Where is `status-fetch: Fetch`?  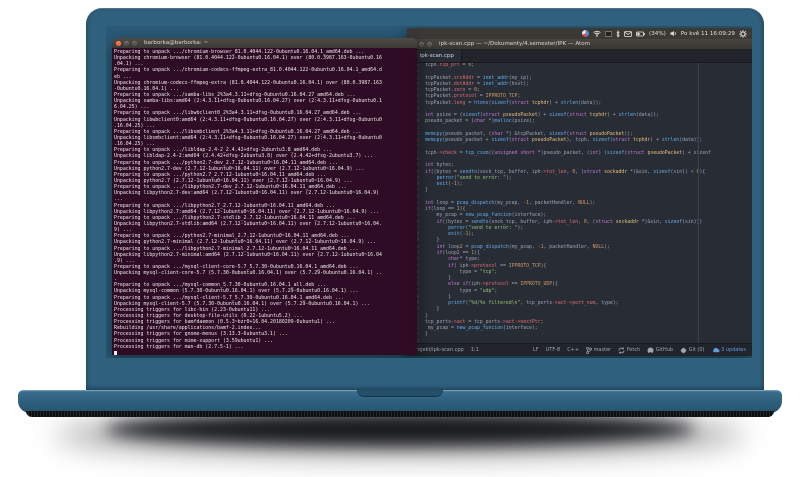
status-fetch: Fetch is located at coordinates (629, 350).